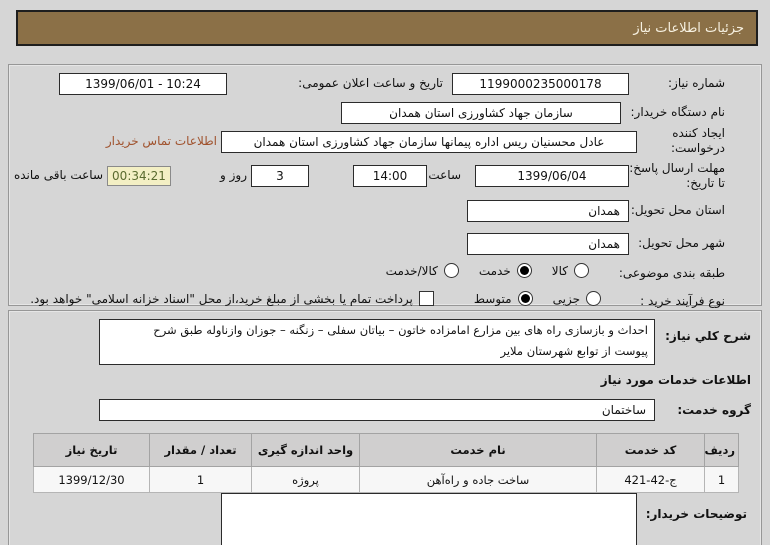 This screenshot has height=545, width=770. What do you see at coordinates (574, 351) in the screenshot?
I see `general-description-line2: پیوست از توابع شهرستان ملایر` at bounding box center [574, 351].